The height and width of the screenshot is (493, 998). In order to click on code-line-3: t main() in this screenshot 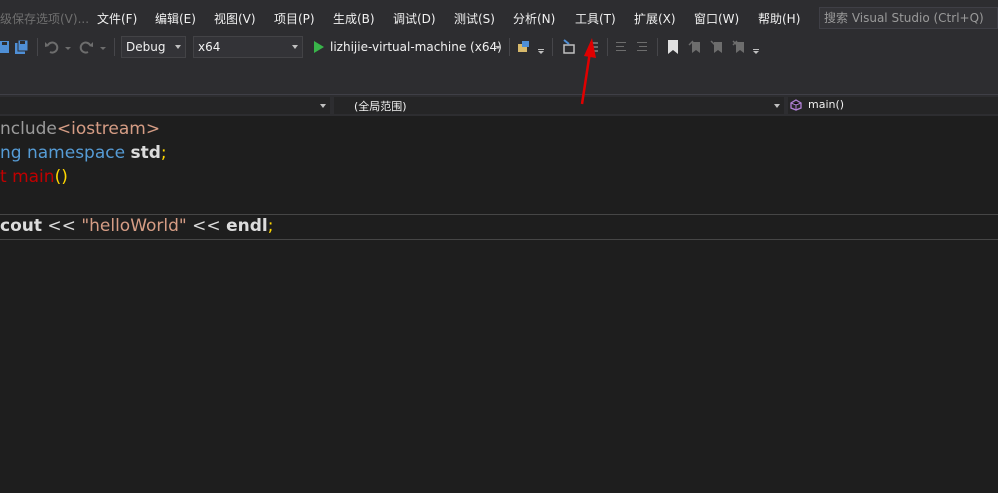, I will do `click(34, 177)`.